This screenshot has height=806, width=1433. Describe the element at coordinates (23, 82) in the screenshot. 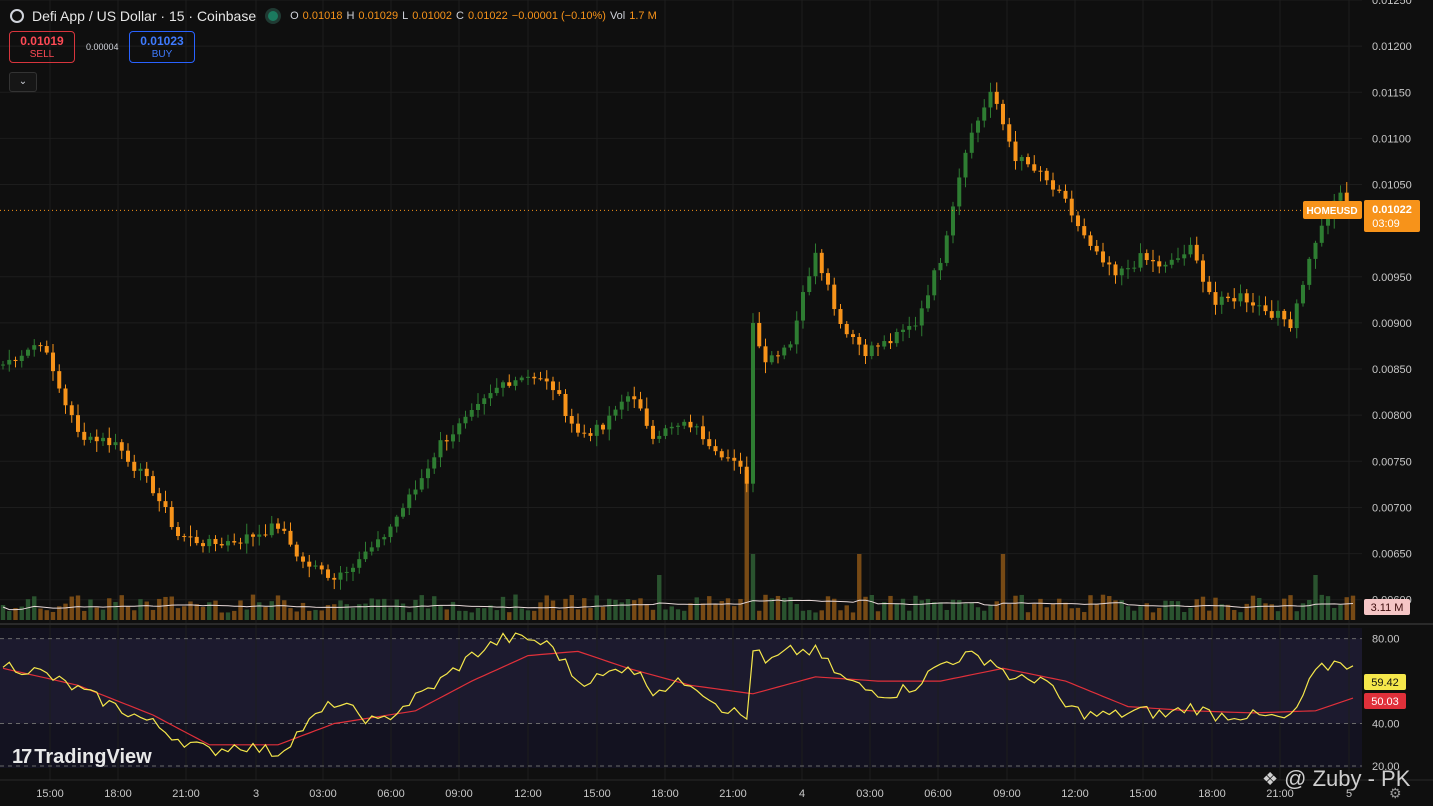

I see `chevron-down-icon: ⌄` at that location.